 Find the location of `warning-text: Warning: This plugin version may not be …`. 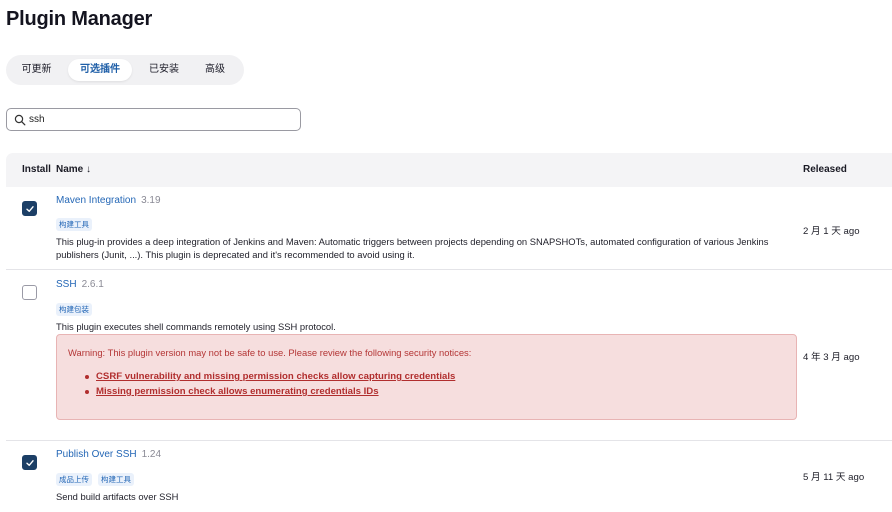

warning-text: Warning: This plugin version may not be … is located at coordinates (270, 352).